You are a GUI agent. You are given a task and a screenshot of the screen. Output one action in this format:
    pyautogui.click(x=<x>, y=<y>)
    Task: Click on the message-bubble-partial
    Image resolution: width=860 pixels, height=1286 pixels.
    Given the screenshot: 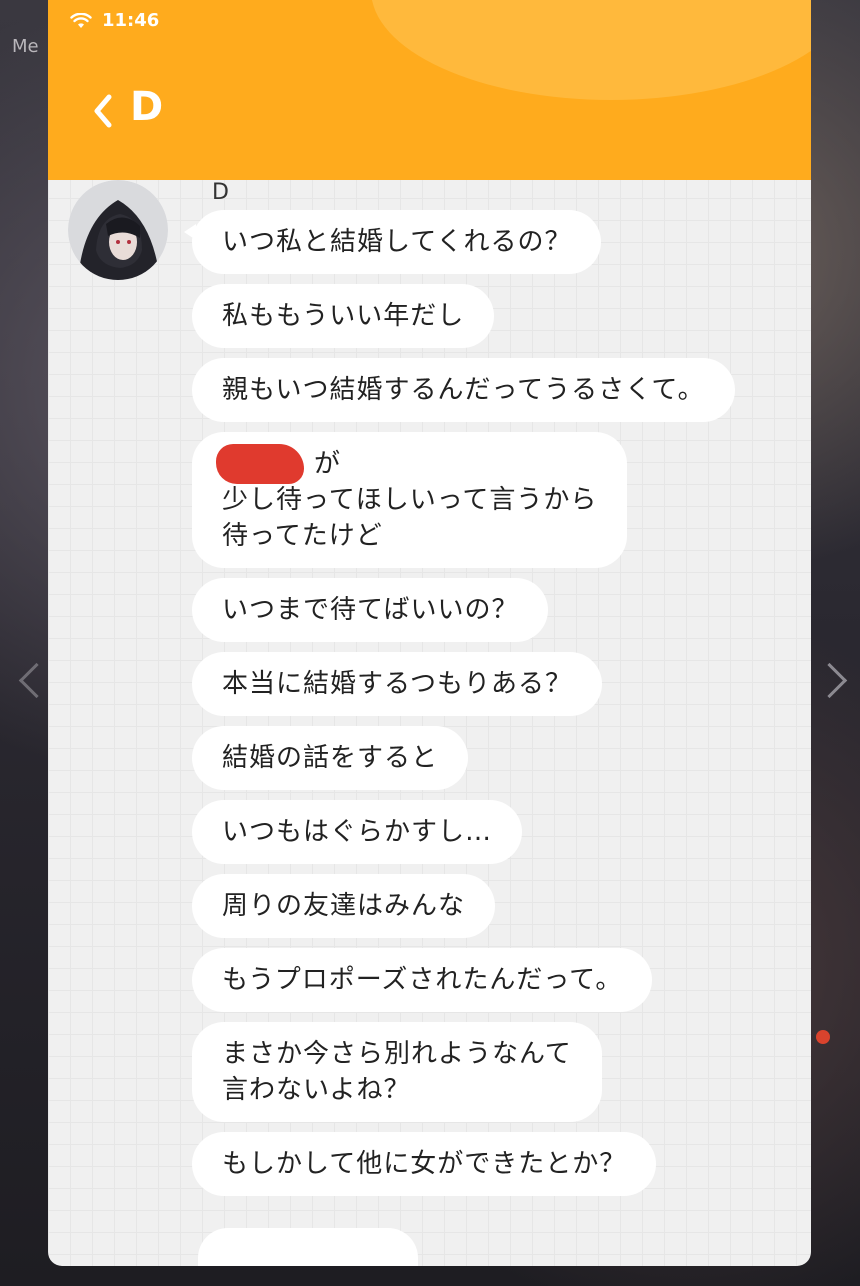 What is the action you would take?
    pyautogui.click(x=308, y=1247)
    